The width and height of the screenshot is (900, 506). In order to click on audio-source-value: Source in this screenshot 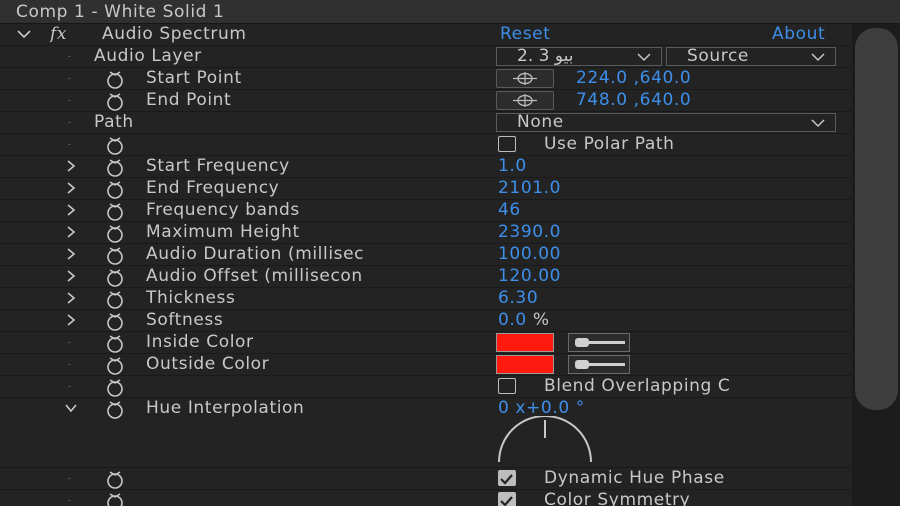, I will do `click(718, 56)`.